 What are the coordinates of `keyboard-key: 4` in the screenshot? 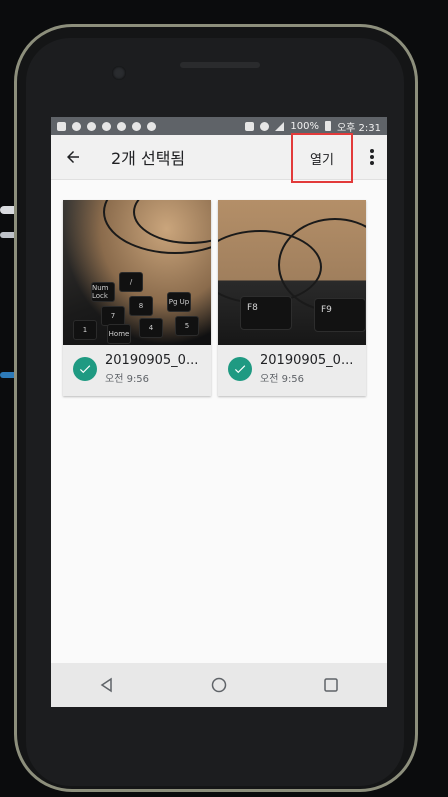 It's located at (151, 328).